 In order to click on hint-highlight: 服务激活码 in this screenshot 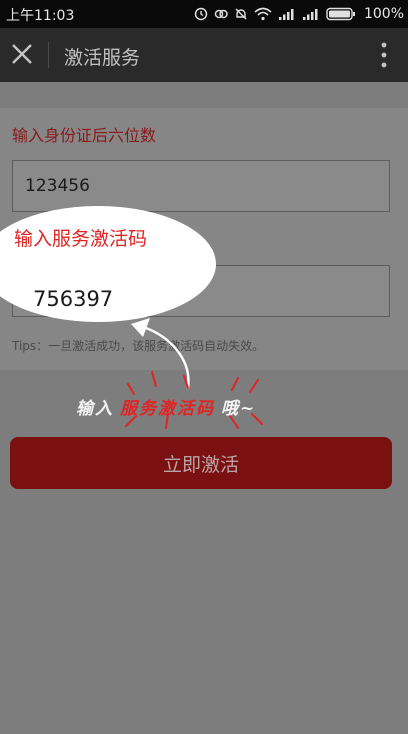, I will do `click(167, 408)`.